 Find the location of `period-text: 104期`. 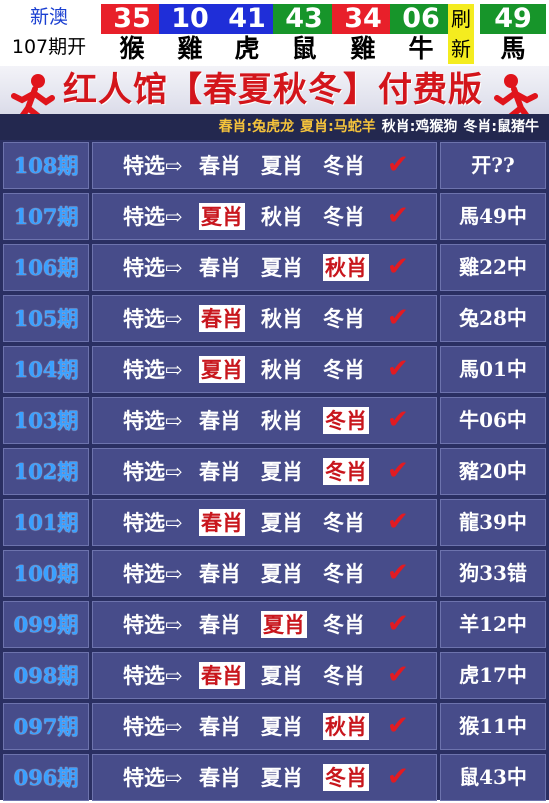

period-text: 104期 is located at coordinates (46, 369).